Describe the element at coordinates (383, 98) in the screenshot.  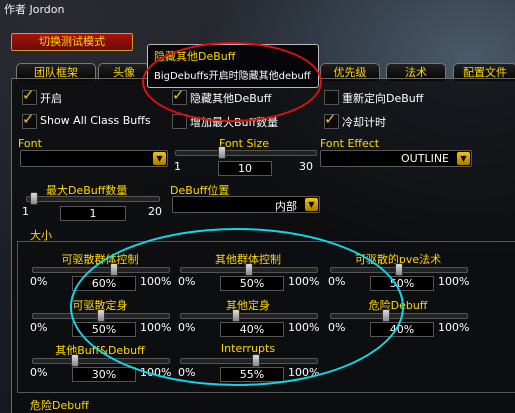
I see `reanchor-debuff-label: 重新定向DeBuff` at that location.